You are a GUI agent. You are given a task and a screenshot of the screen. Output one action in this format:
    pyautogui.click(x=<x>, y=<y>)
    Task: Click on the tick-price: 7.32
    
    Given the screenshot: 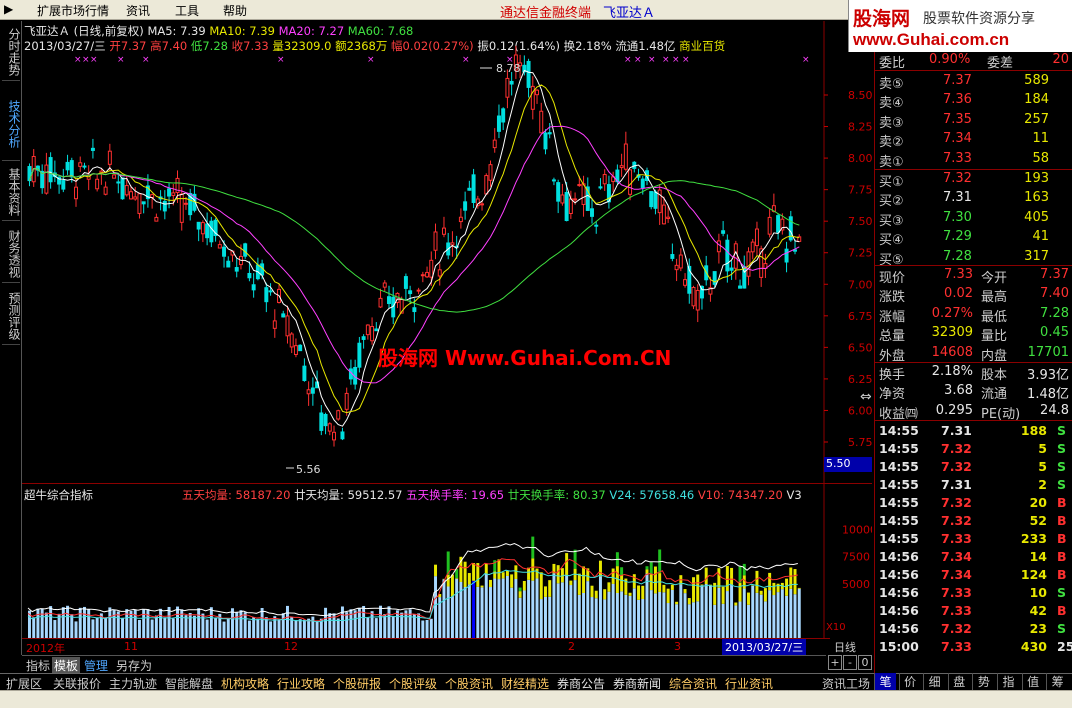 What is the action you would take?
    pyautogui.click(x=956, y=448)
    